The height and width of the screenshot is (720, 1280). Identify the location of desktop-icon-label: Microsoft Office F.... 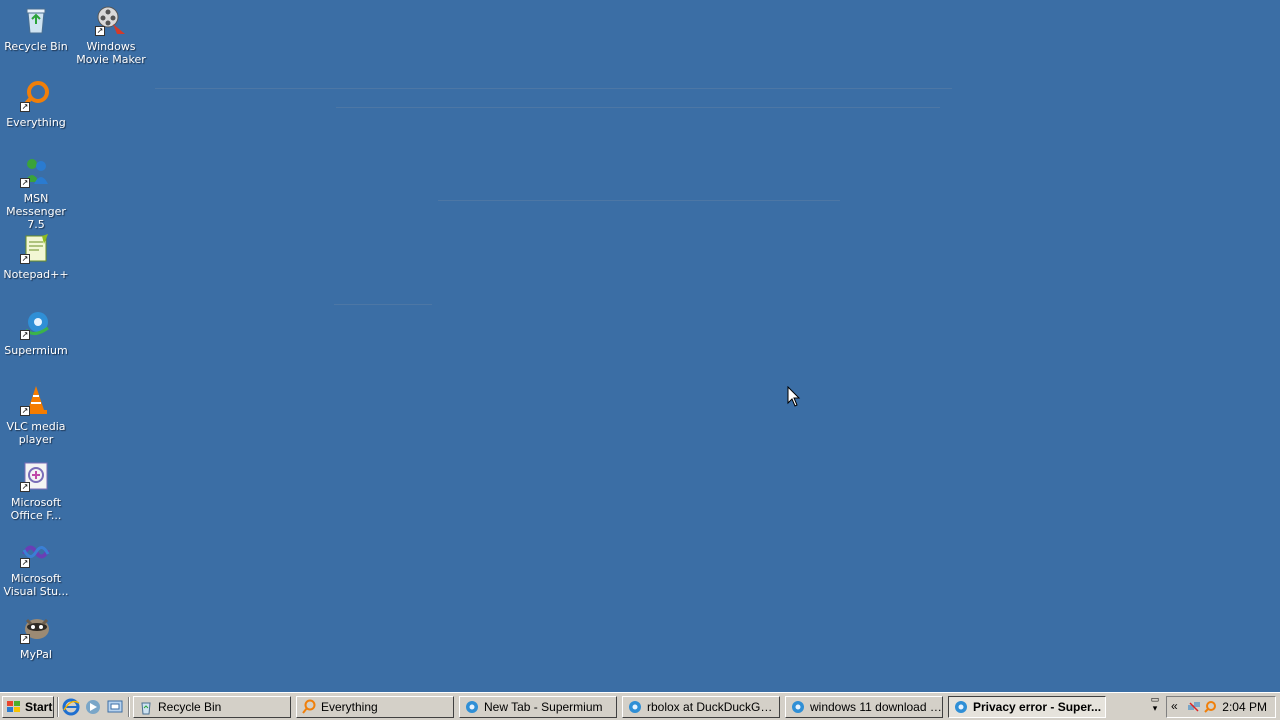
(36, 509).